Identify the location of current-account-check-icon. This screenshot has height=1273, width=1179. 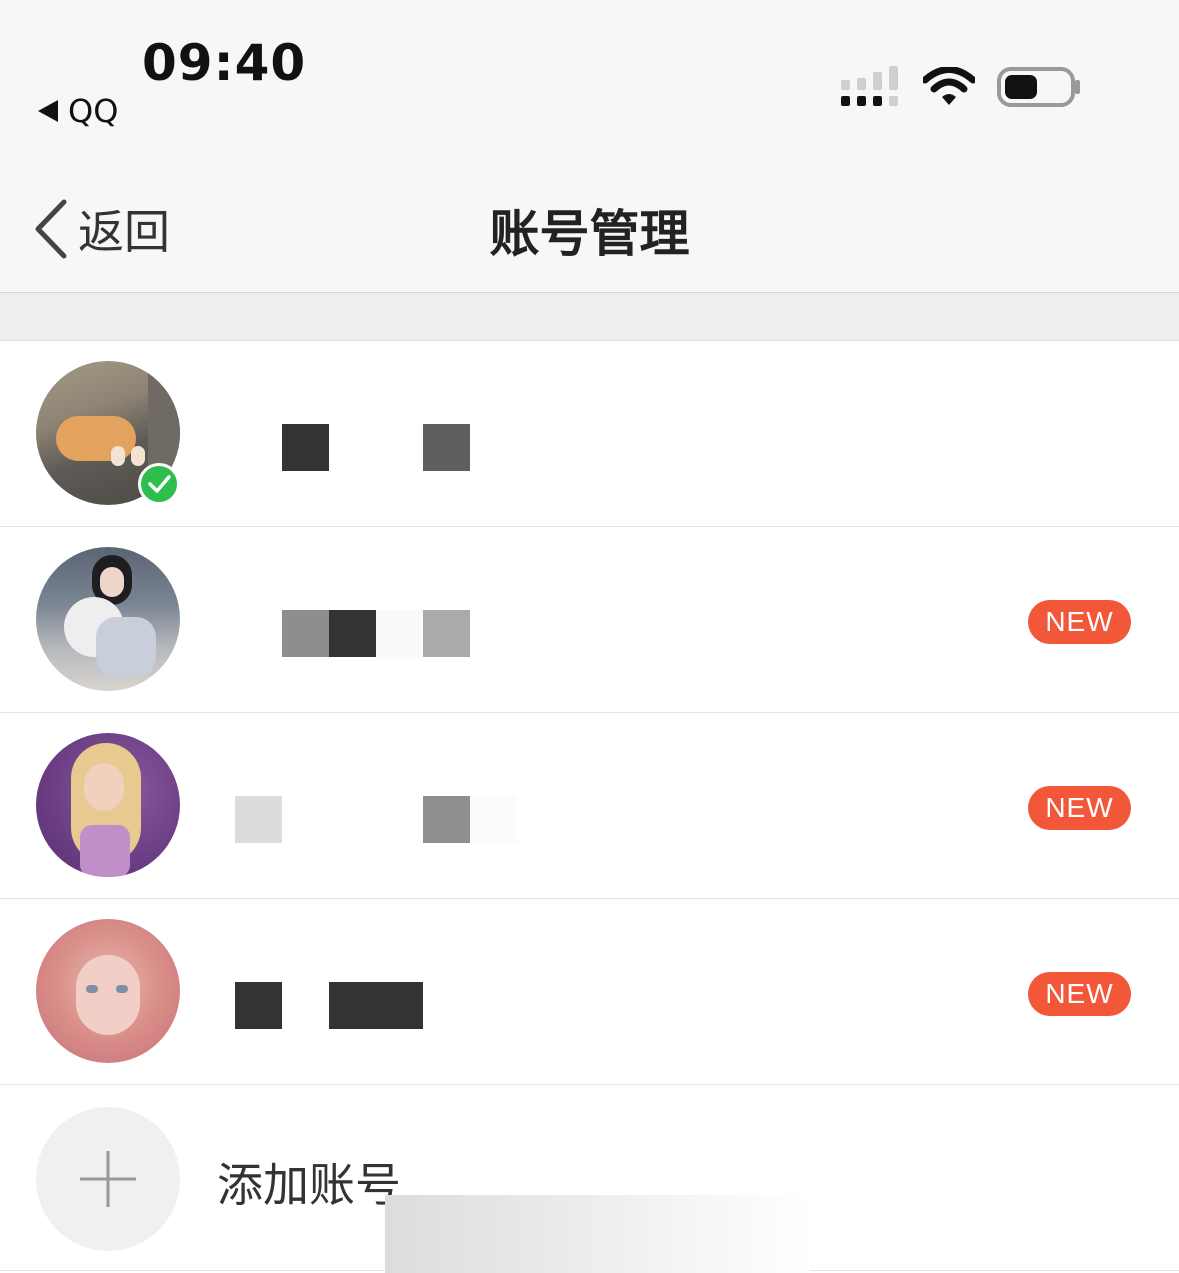
(159, 484).